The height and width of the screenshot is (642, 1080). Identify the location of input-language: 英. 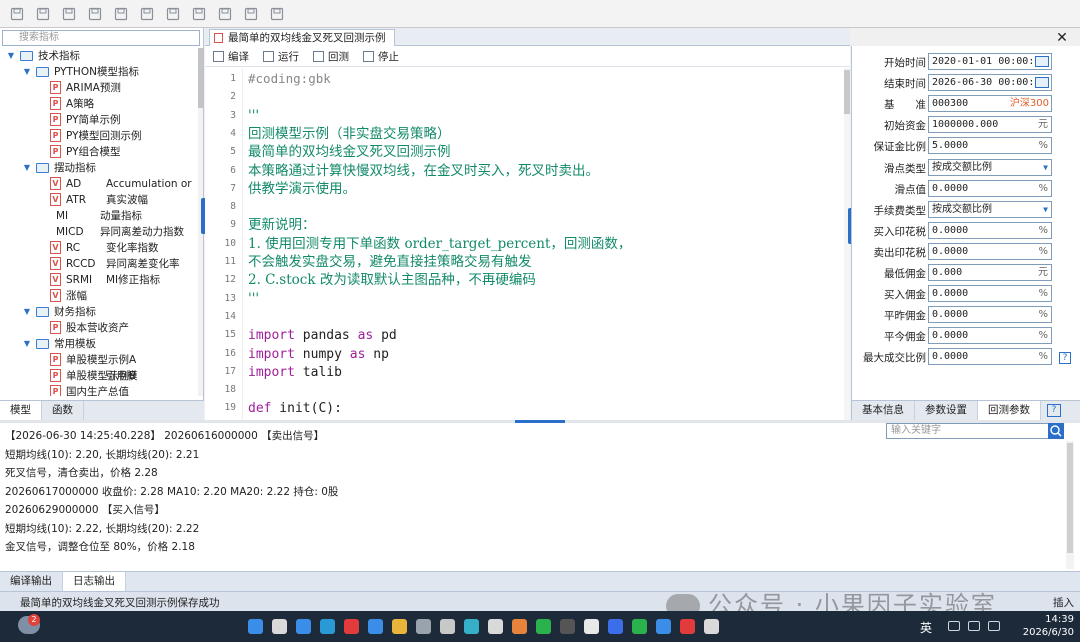
(926, 627).